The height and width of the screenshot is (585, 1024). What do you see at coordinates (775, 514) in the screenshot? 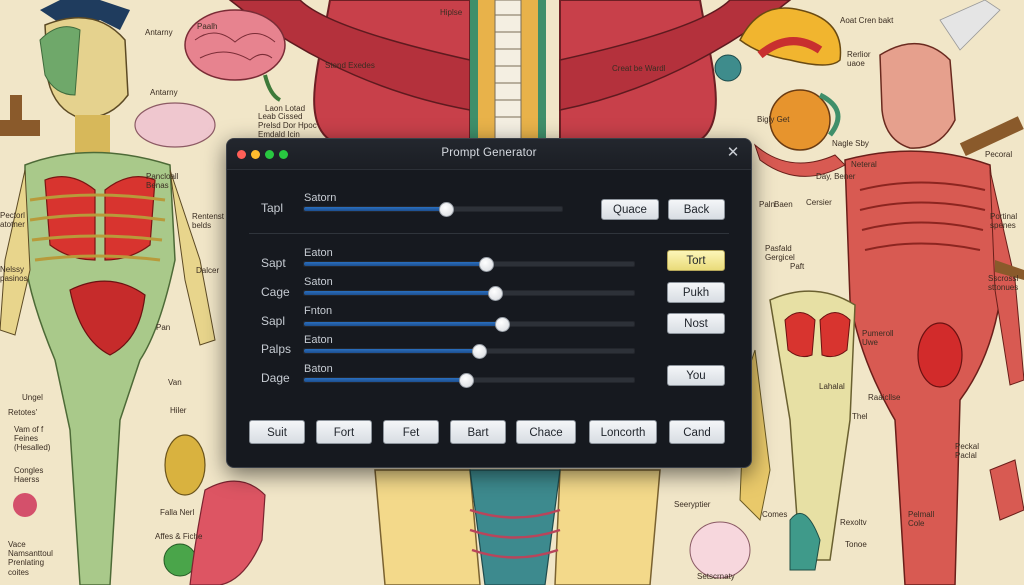
I see `bg-label: Comes` at bounding box center [775, 514].